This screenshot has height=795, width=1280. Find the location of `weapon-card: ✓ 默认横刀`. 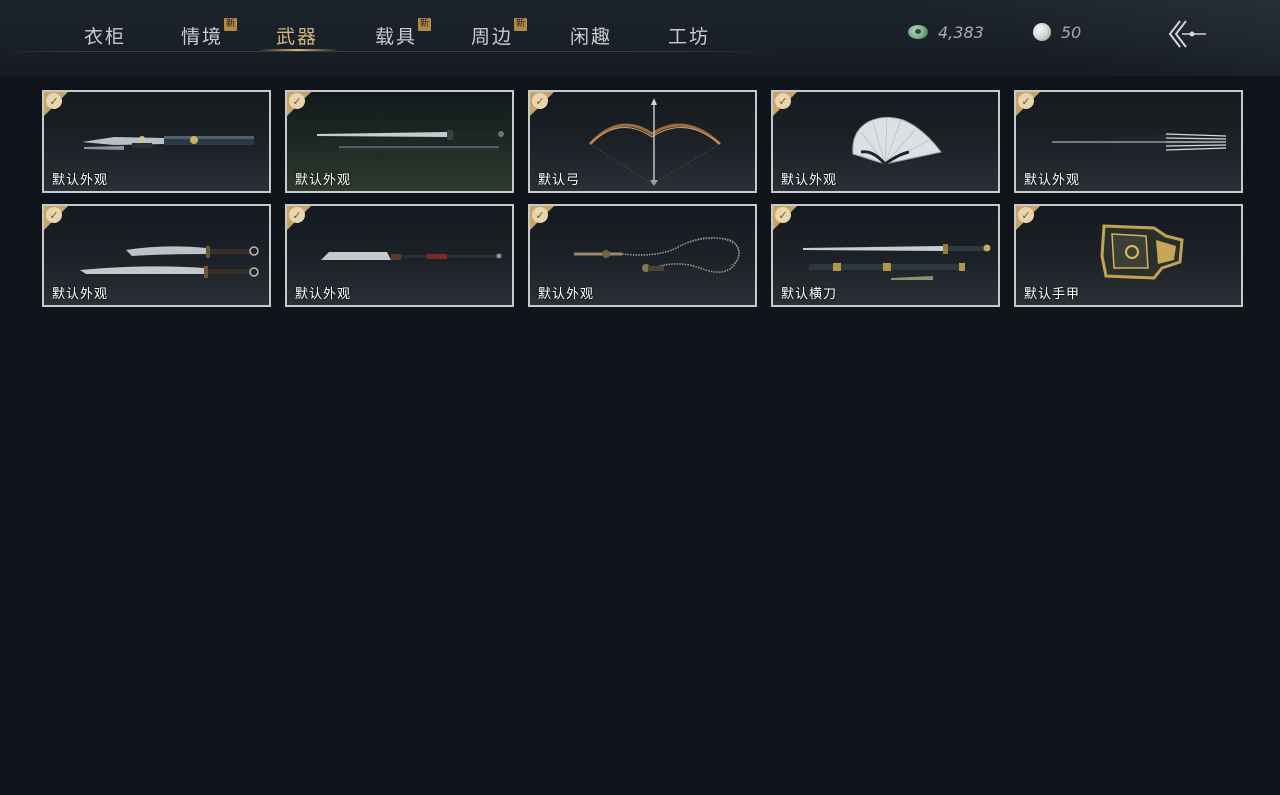

weapon-card: ✓ 默认横刀 is located at coordinates (885, 255).